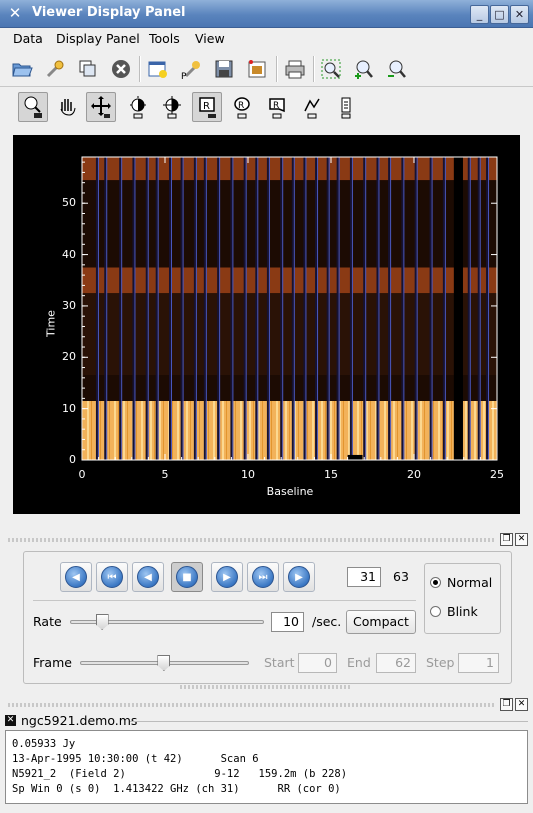 This screenshot has height=813, width=533. What do you see at coordinates (521, 704) in the screenshot?
I see `close-tracking-icon: ✕` at bounding box center [521, 704].